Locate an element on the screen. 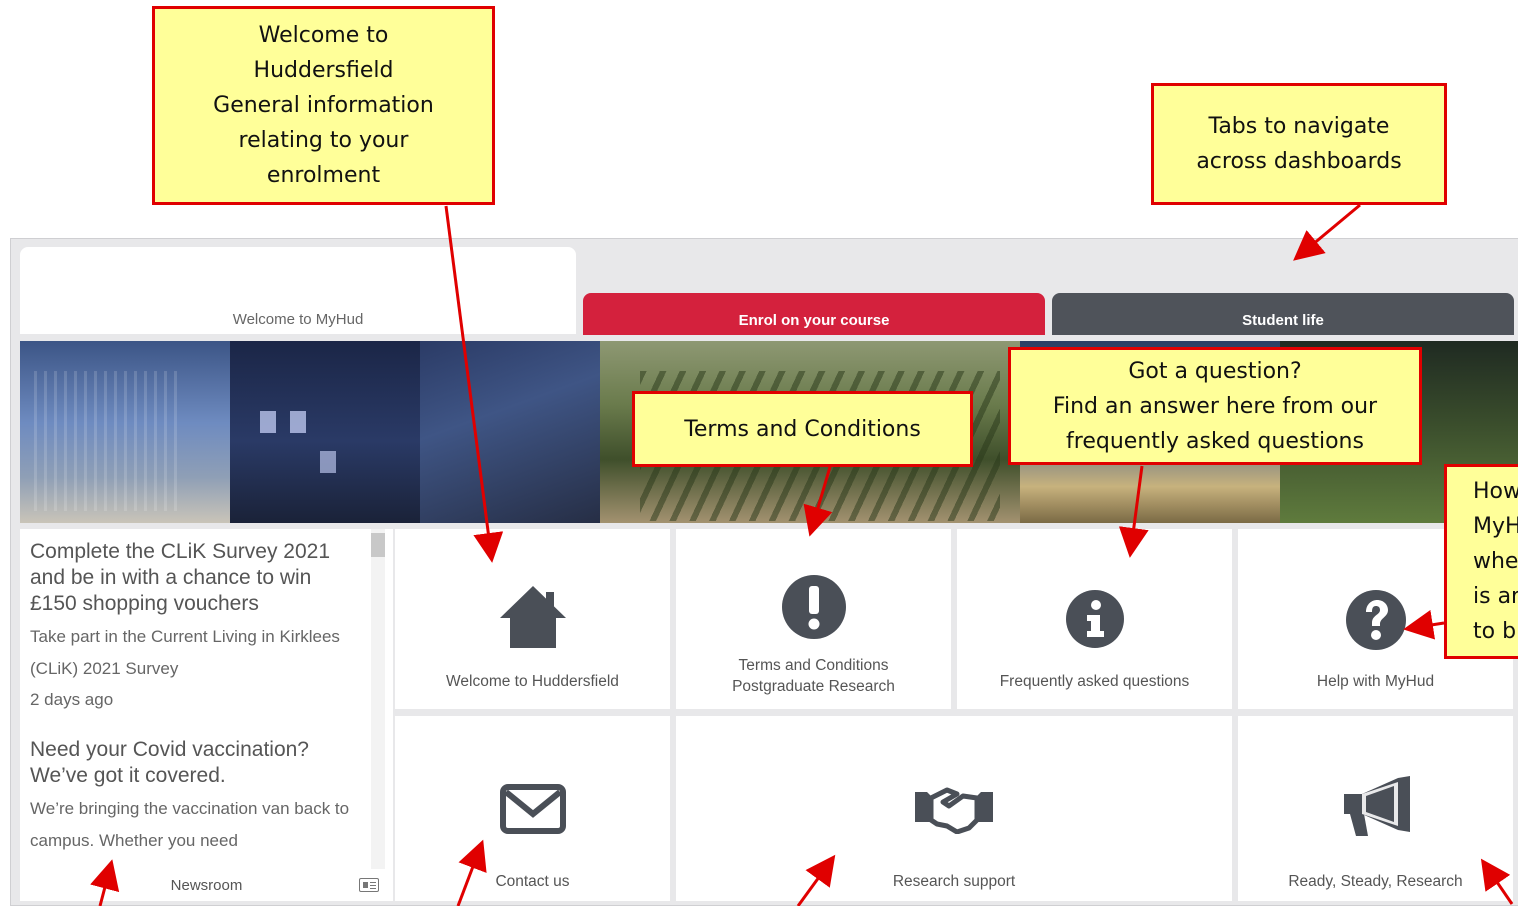 This screenshot has width=1518, height=906. newsroom-label: Newsroom is located at coordinates (207, 885).